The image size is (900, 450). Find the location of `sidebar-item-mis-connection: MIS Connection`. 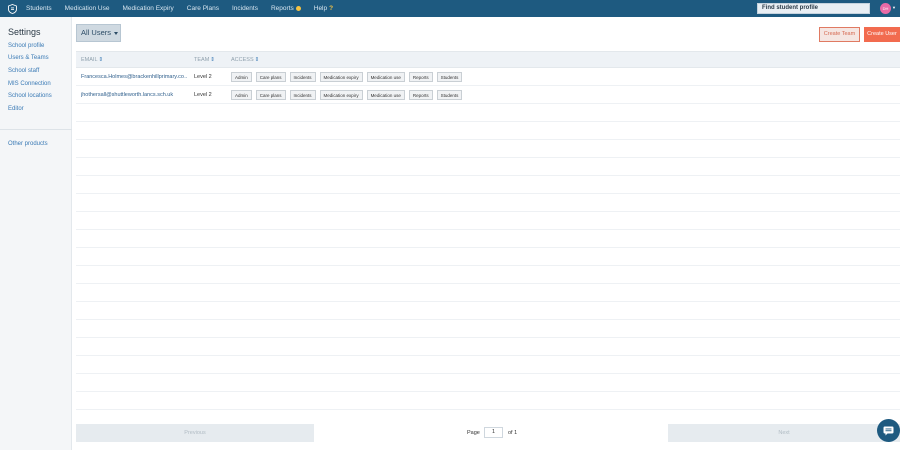

sidebar-item-mis-connection: MIS Connection is located at coordinates (29, 84).